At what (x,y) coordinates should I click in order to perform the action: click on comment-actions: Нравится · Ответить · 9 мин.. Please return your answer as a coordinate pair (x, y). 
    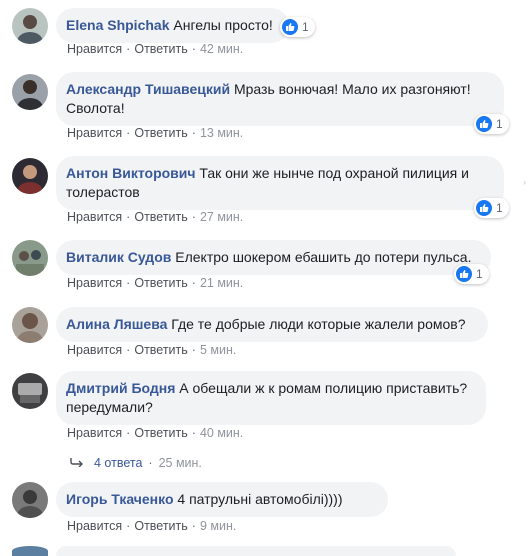
    Looking at the image, I should click on (151, 526).